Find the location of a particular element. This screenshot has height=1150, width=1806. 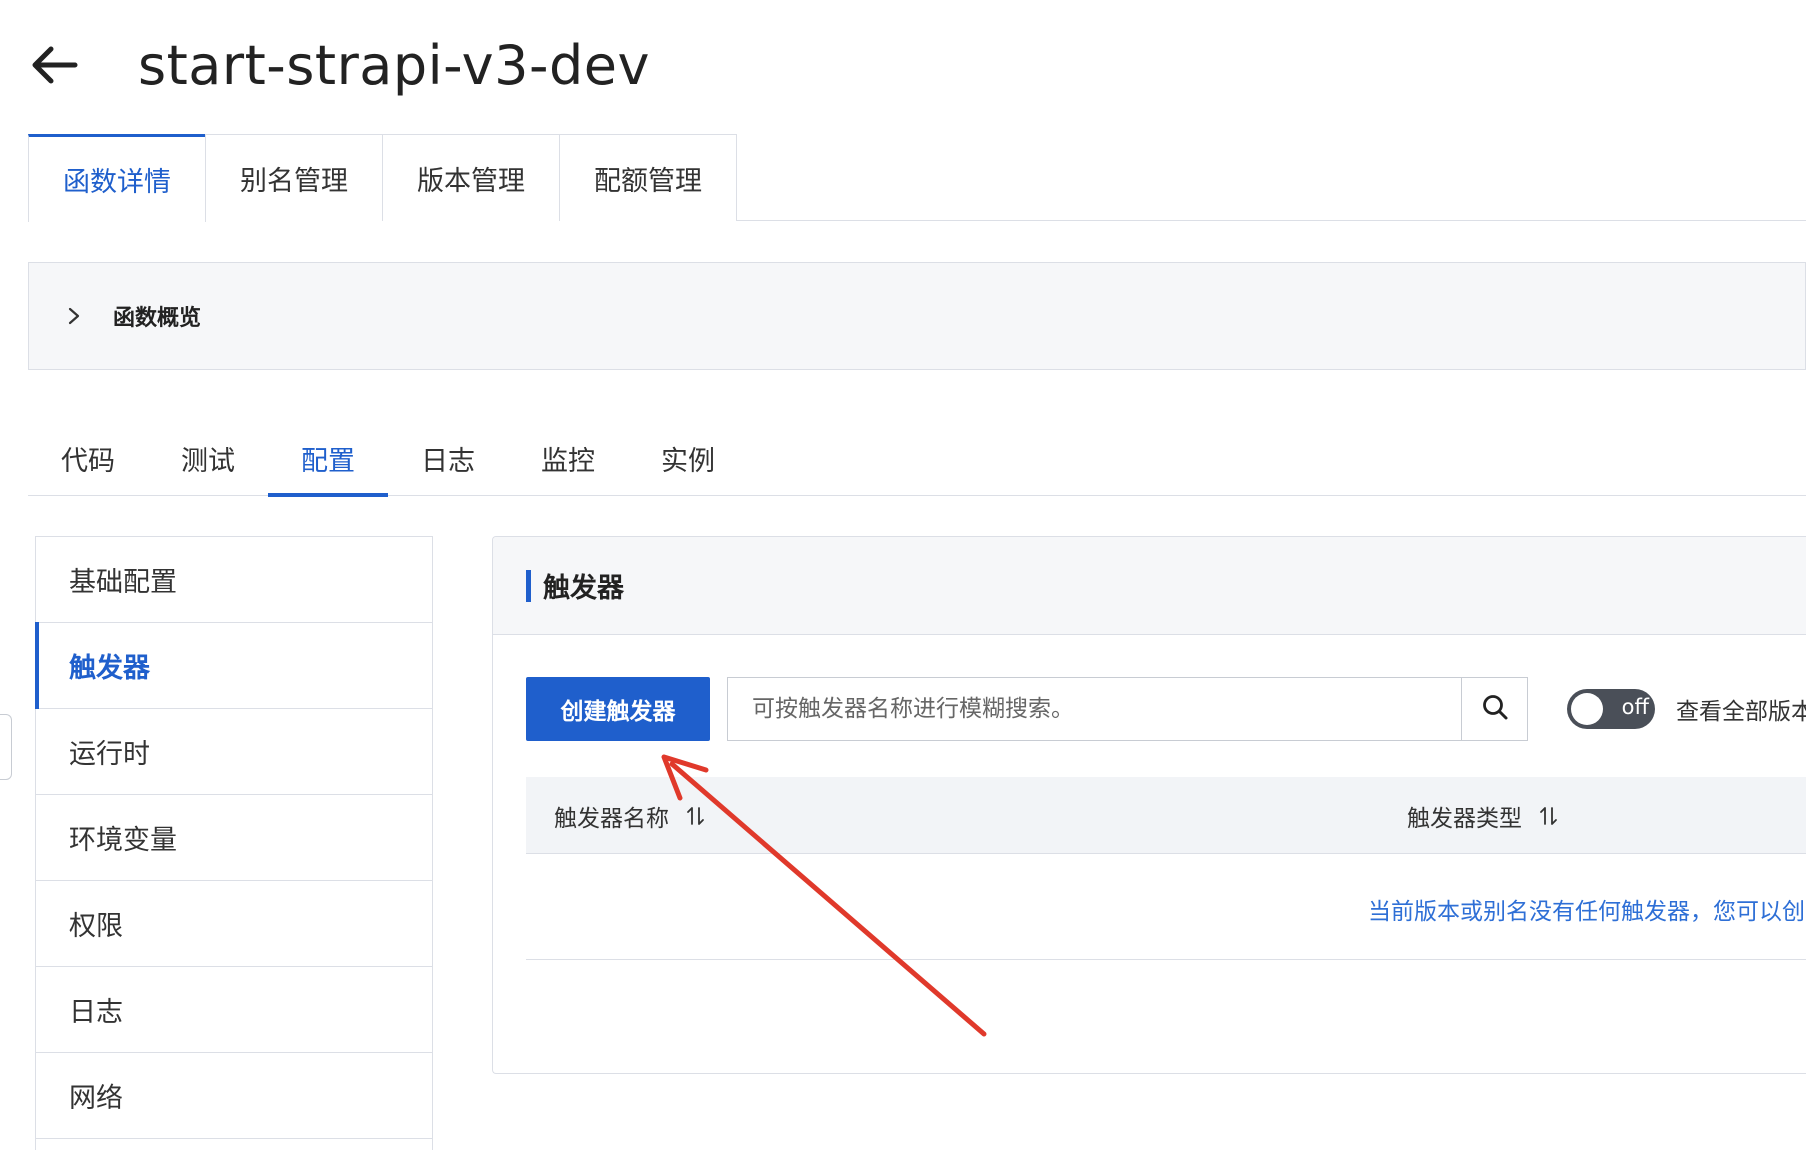

function-overview-label: 函数概览 is located at coordinates (157, 318).